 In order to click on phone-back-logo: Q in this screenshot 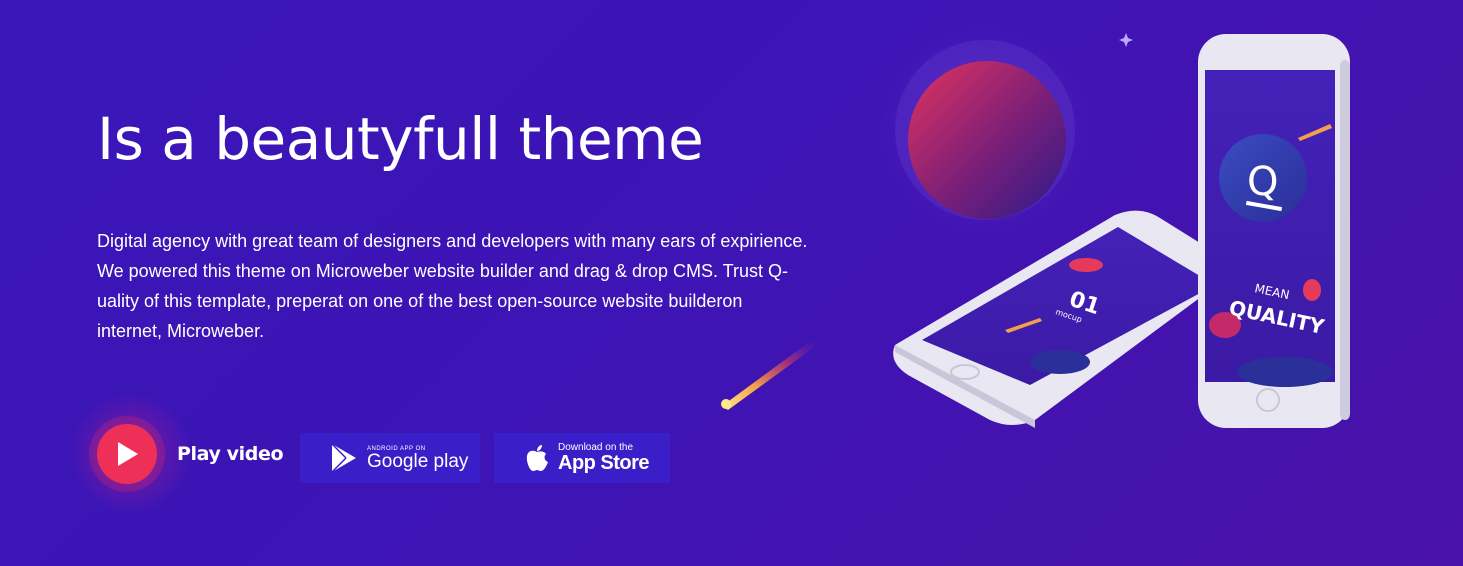, I will do `click(1262, 182)`.